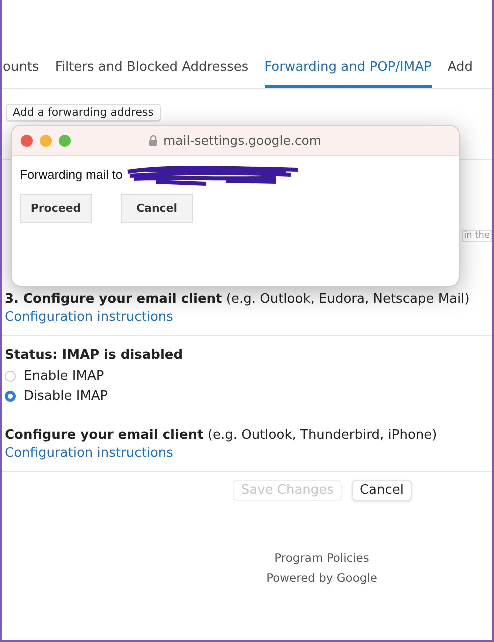 The height and width of the screenshot is (642, 494). I want to click on proceed-button: Proceed, so click(56, 208).